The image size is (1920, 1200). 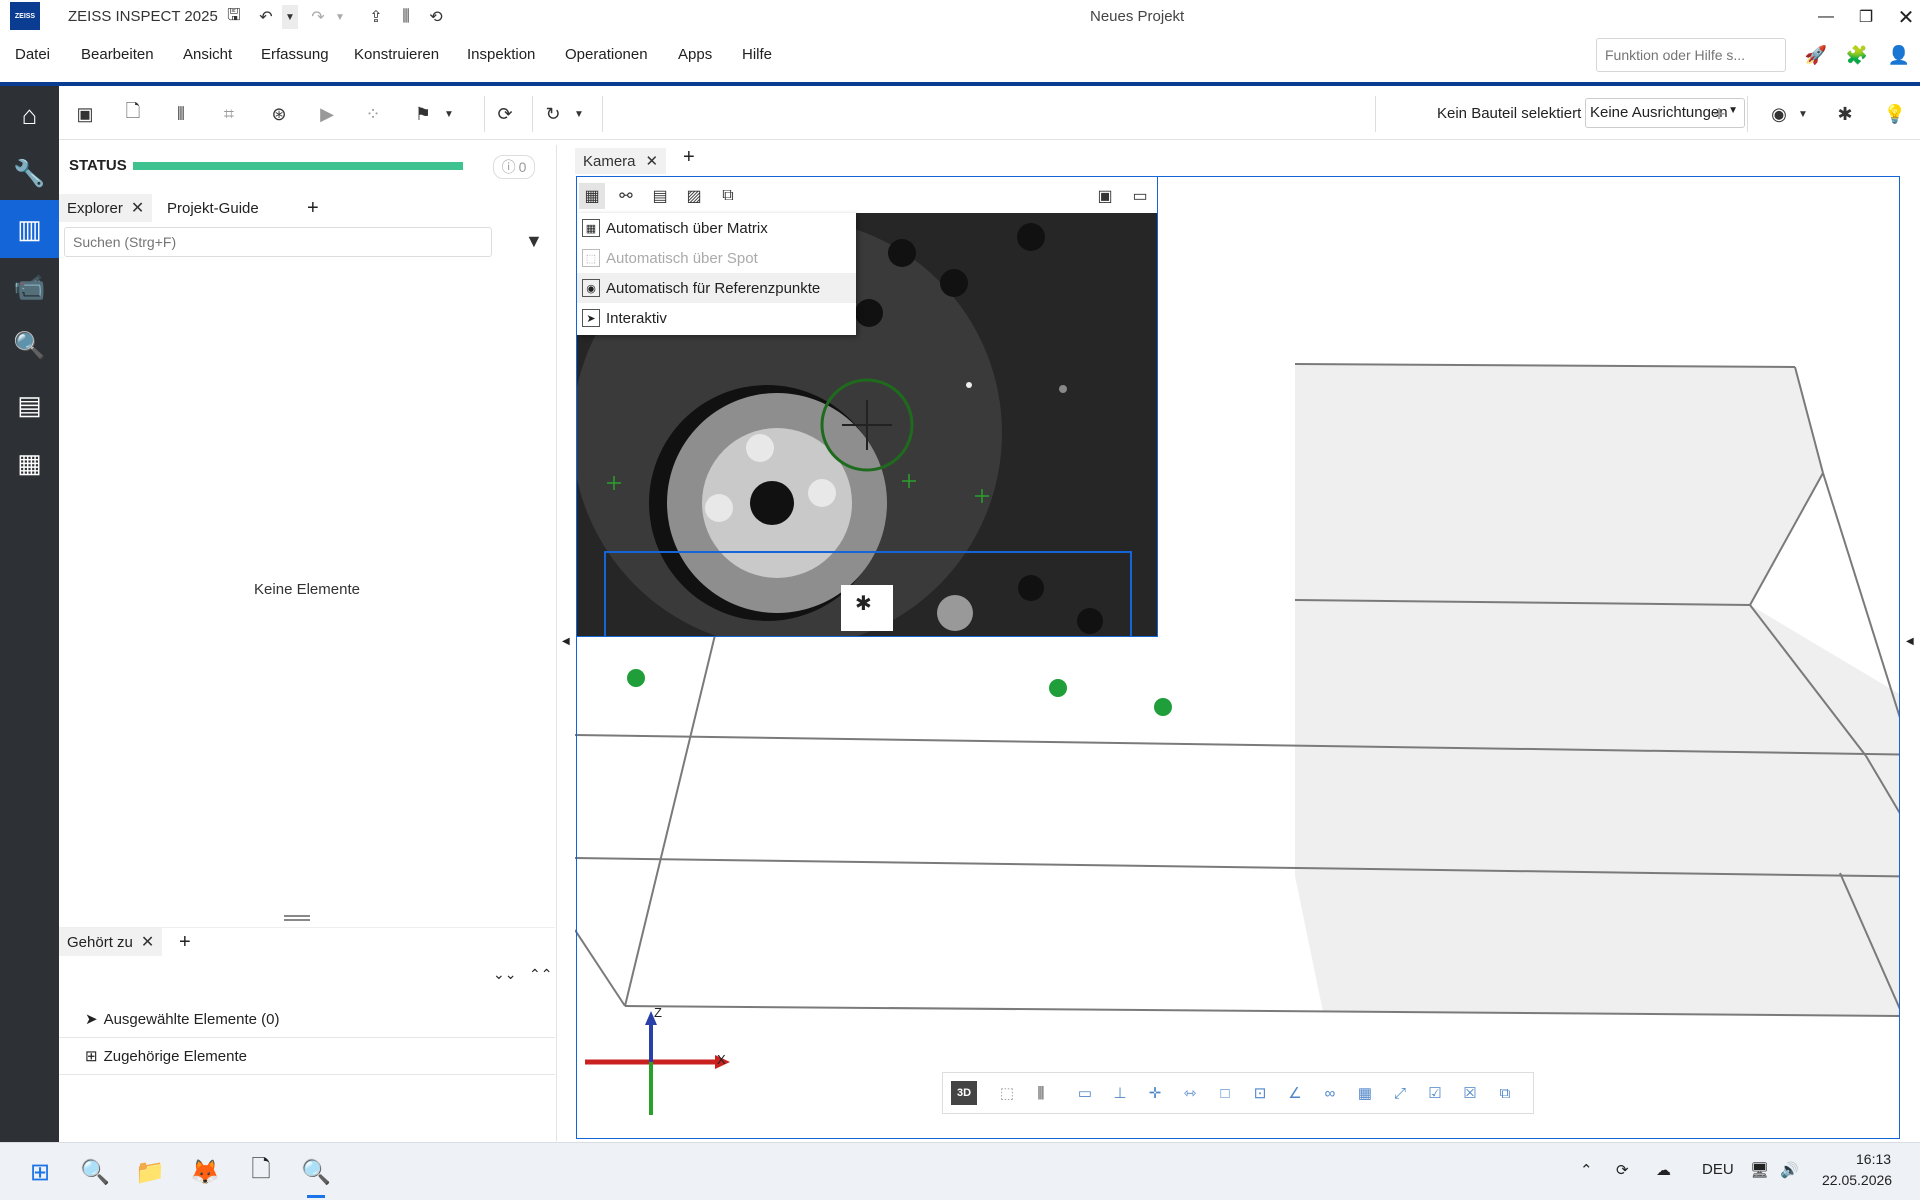 What do you see at coordinates (660, 196) in the screenshot?
I see `exposure-icon: ▤` at bounding box center [660, 196].